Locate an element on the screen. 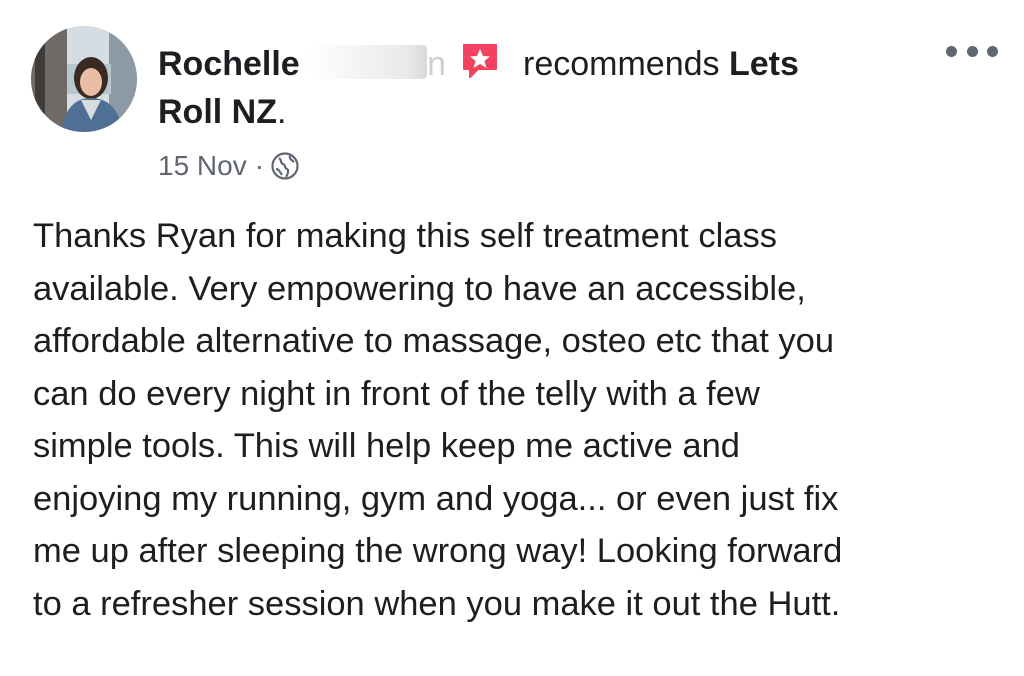  author-surname-redacted is located at coordinates (368, 62).